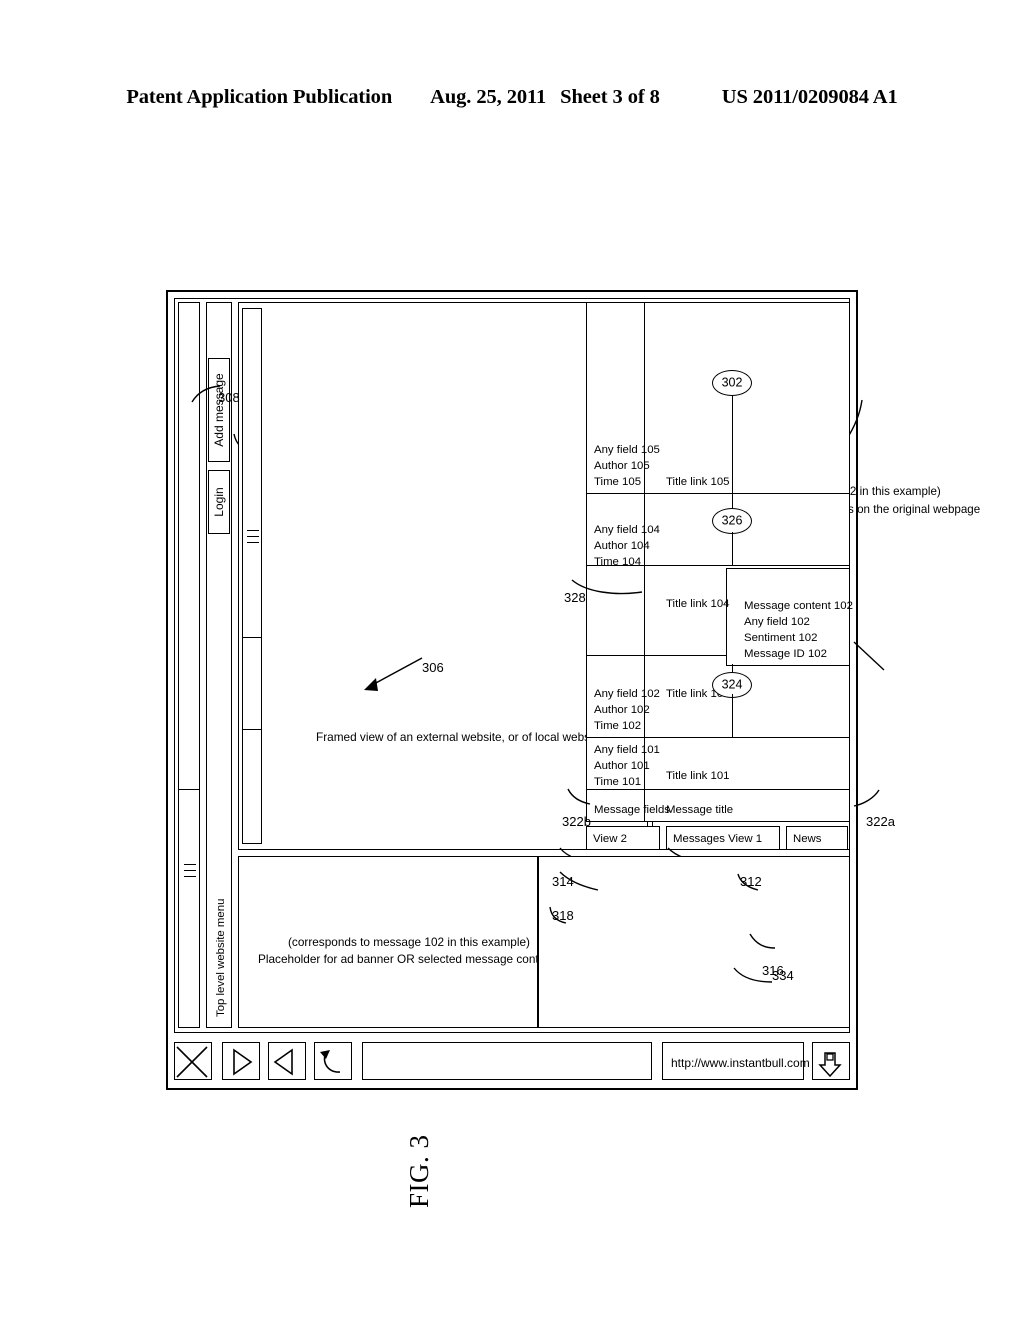  What do you see at coordinates (777, 622) in the screenshot?
I see `popup-line-2: Any field 102` at bounding box center [777, 622].